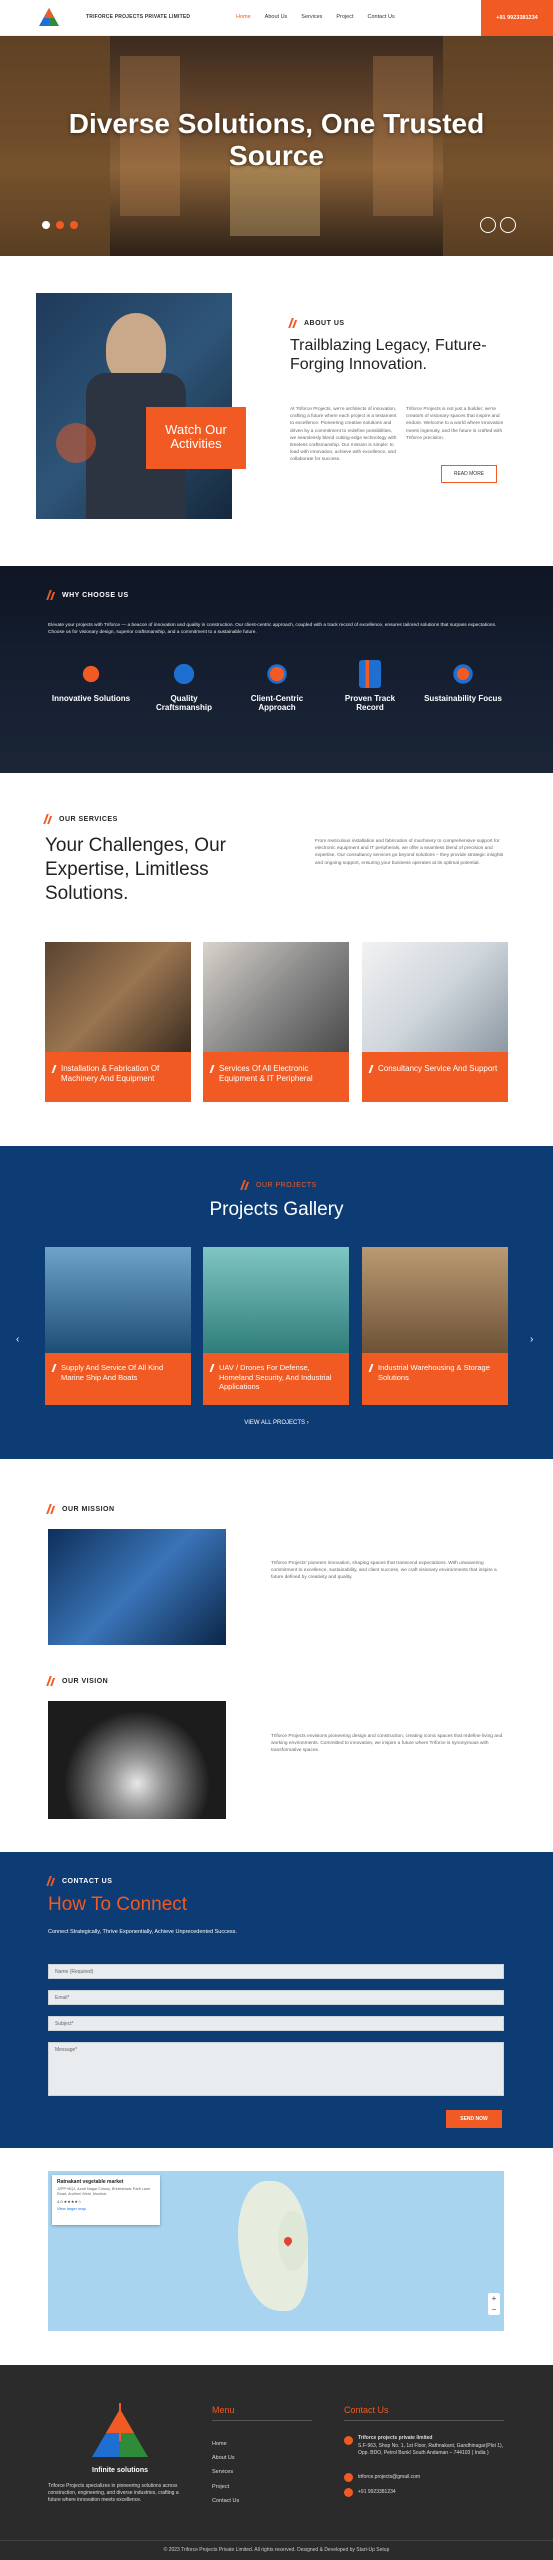 This screenshot has height=2560, width=553. What do you see at coordinates (69, 2201) in the screenshot?
I see `rating: 4.0 ★★★★☆` at bounding box center [69, 2201].